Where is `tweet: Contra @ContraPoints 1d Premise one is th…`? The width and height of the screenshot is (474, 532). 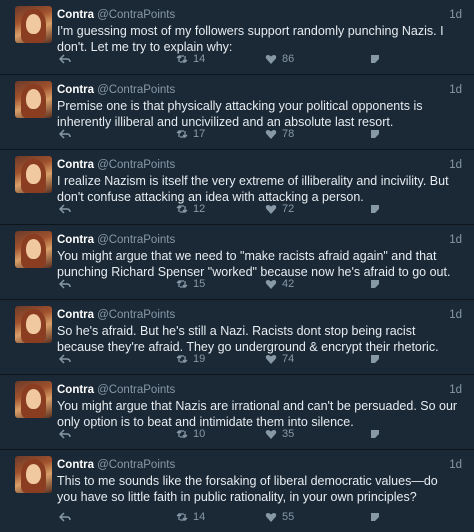 tweet: Contra @ContraPoints 1d Premise one is th… is located at coordinates (237, 112).